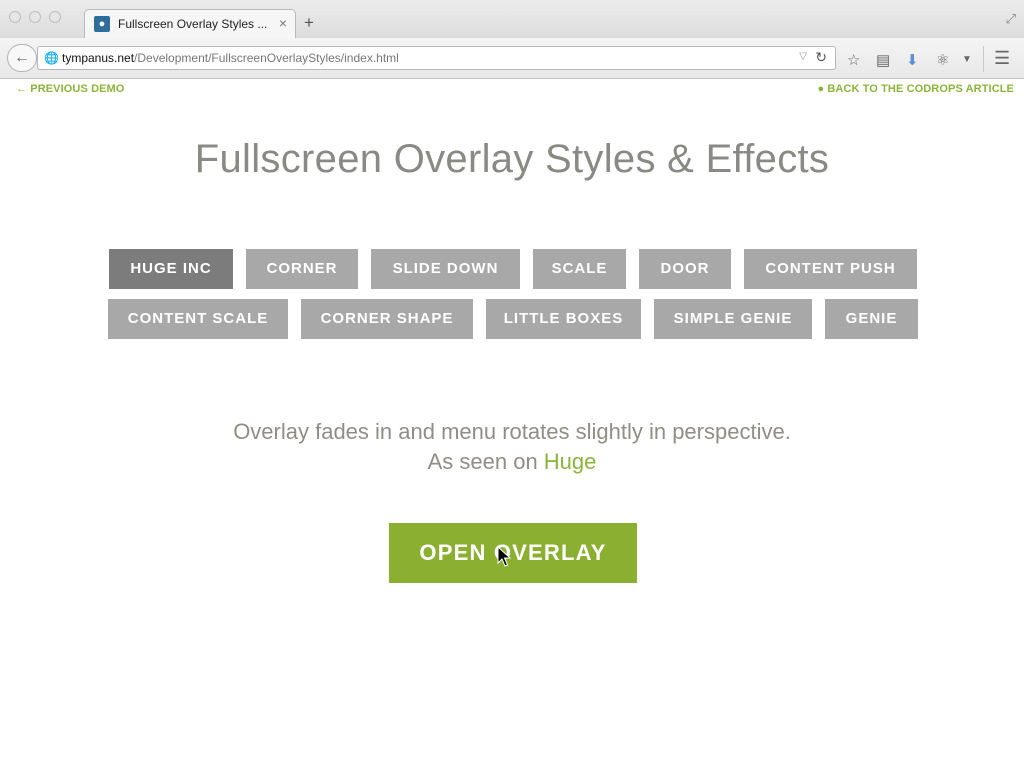 This screenshot has height=768, width=1024. What do you see at coordinates (579, 269) in the screenshot?
I see `effect-button-scale: SCALE` at bounding box center [579, 269].